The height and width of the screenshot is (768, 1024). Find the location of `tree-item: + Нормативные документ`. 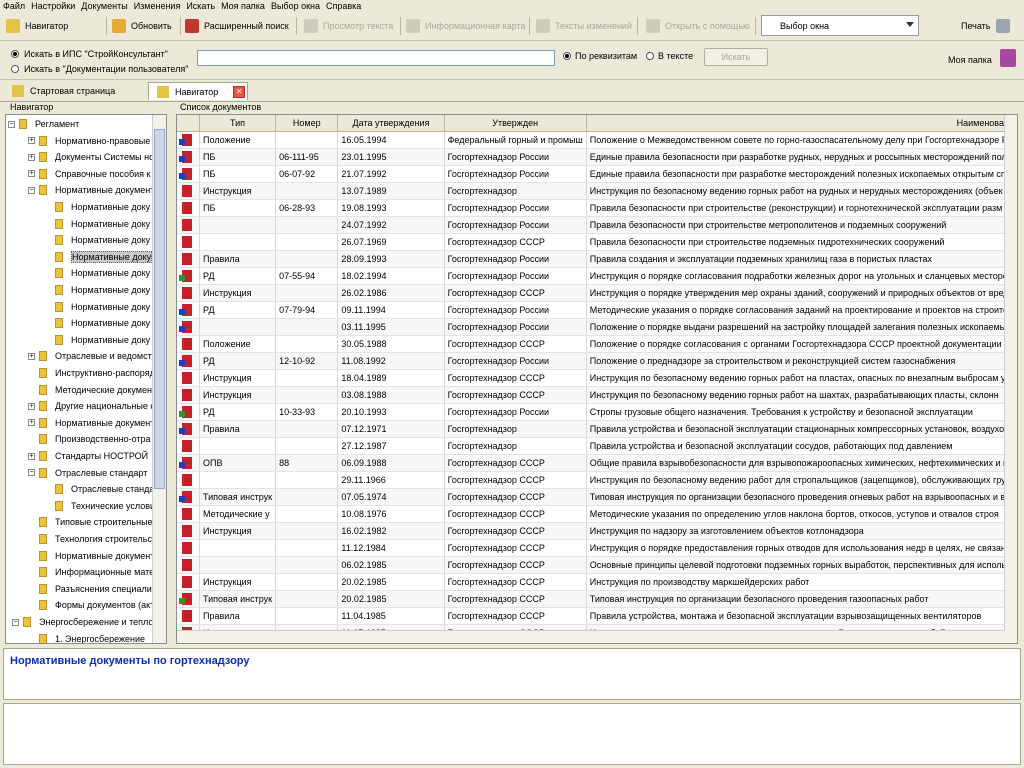

tree-item: + Нормативные документ is located at coordinates (91, 423).